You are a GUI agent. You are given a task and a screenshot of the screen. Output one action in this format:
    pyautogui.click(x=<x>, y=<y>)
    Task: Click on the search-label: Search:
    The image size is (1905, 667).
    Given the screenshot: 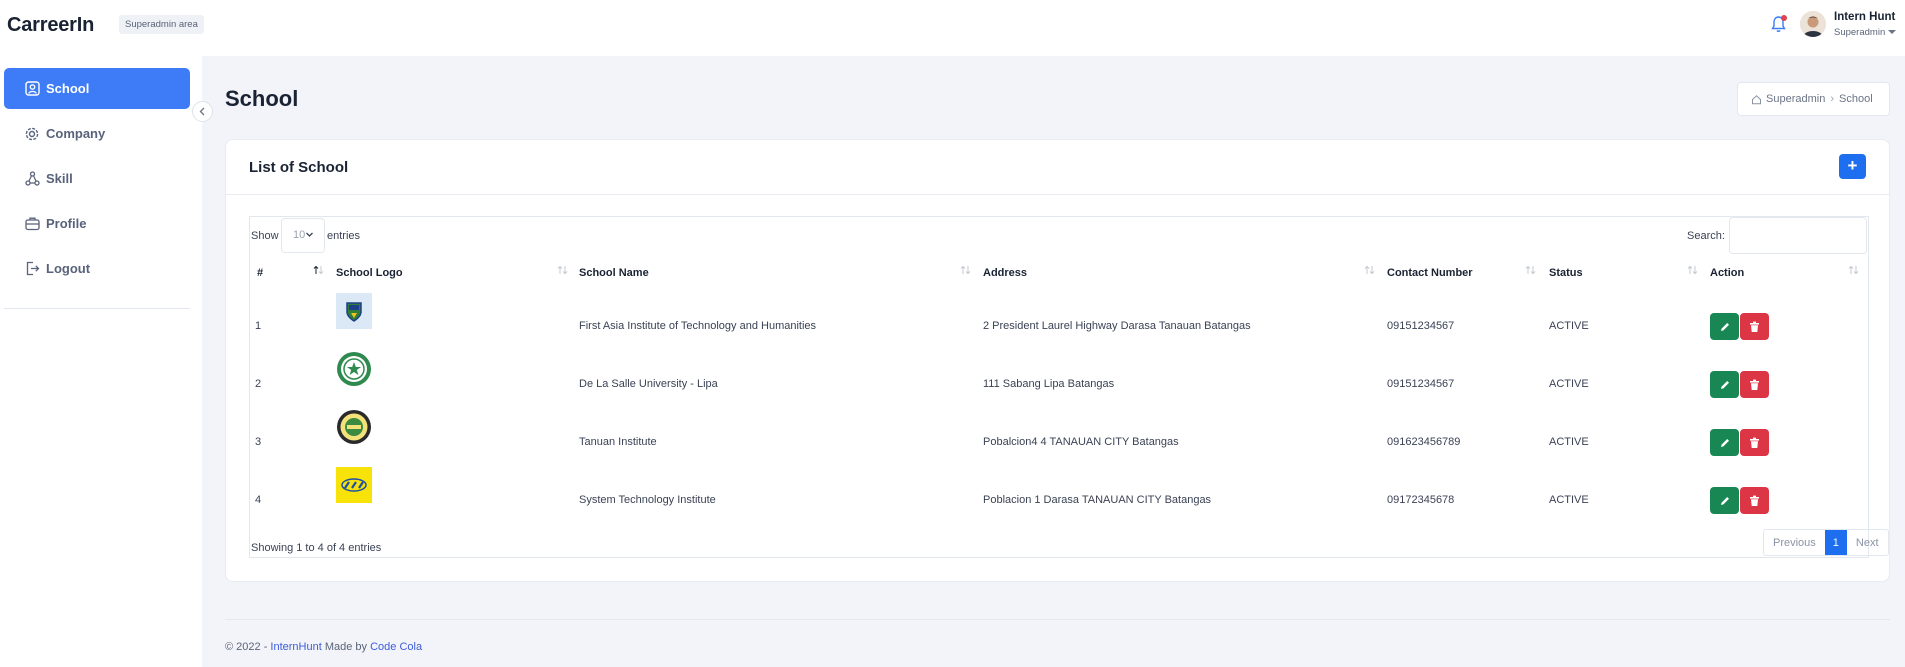 What is the action you would take?
    pyautogui.click(x=1706, y=236)
    